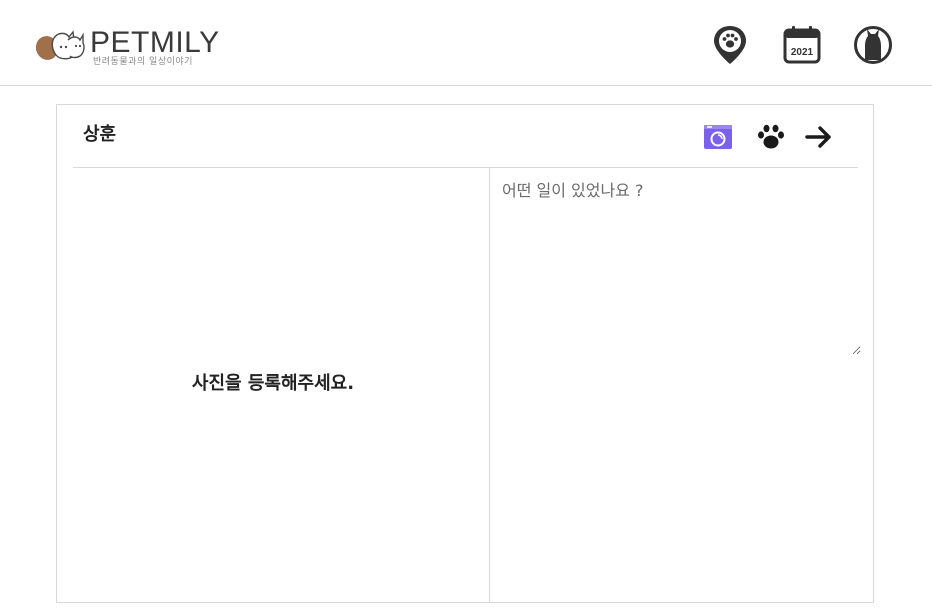 This screenshot has height=616, width=932. I want to click on dog-cat-logo-icon, so click(60, 45).